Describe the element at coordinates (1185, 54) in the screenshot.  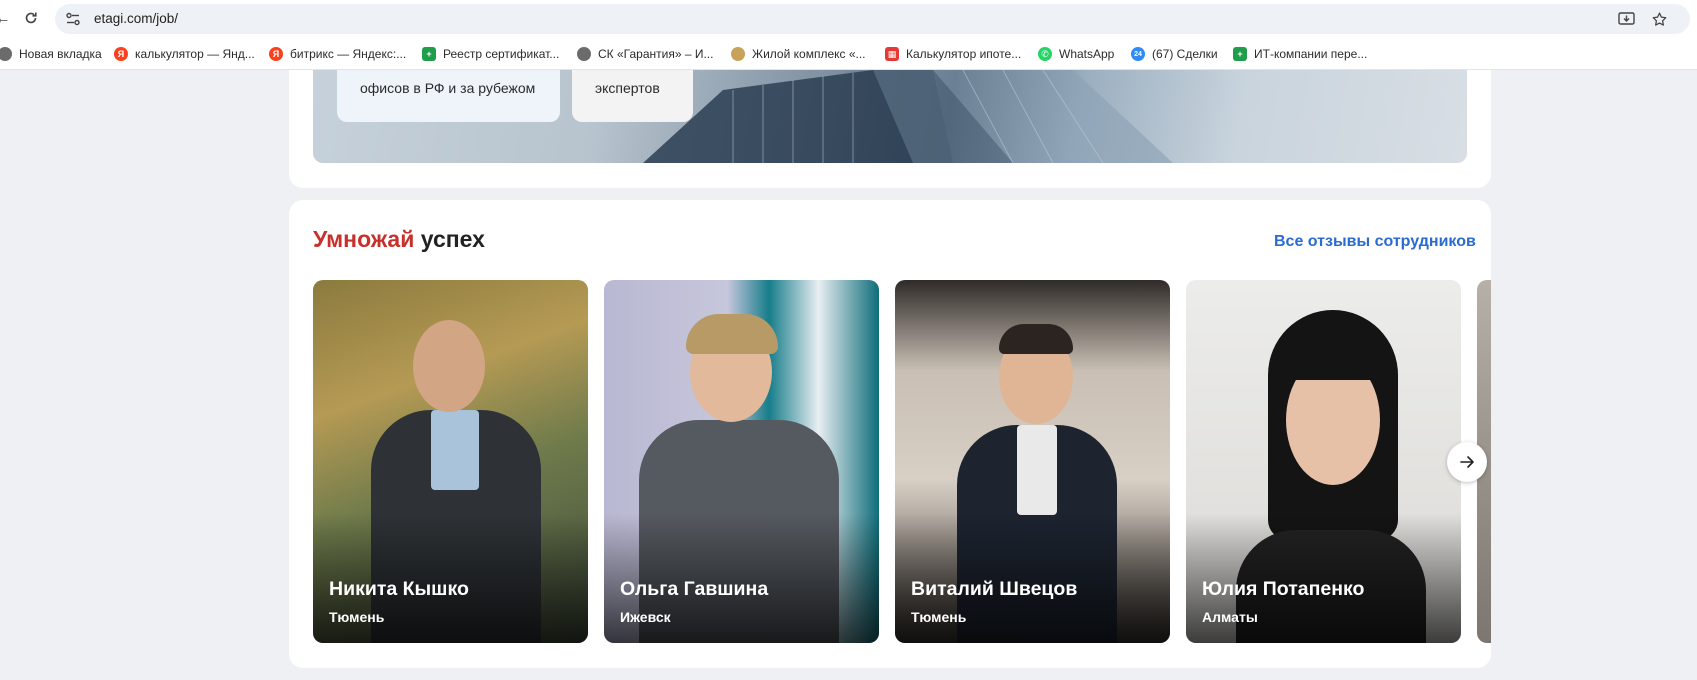
I see `bookmark-label: (67) Сделки` at that location.